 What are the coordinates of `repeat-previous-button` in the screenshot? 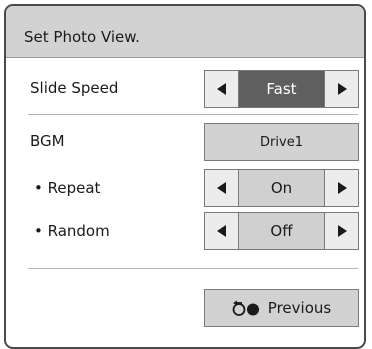 It's located at (222, 188).